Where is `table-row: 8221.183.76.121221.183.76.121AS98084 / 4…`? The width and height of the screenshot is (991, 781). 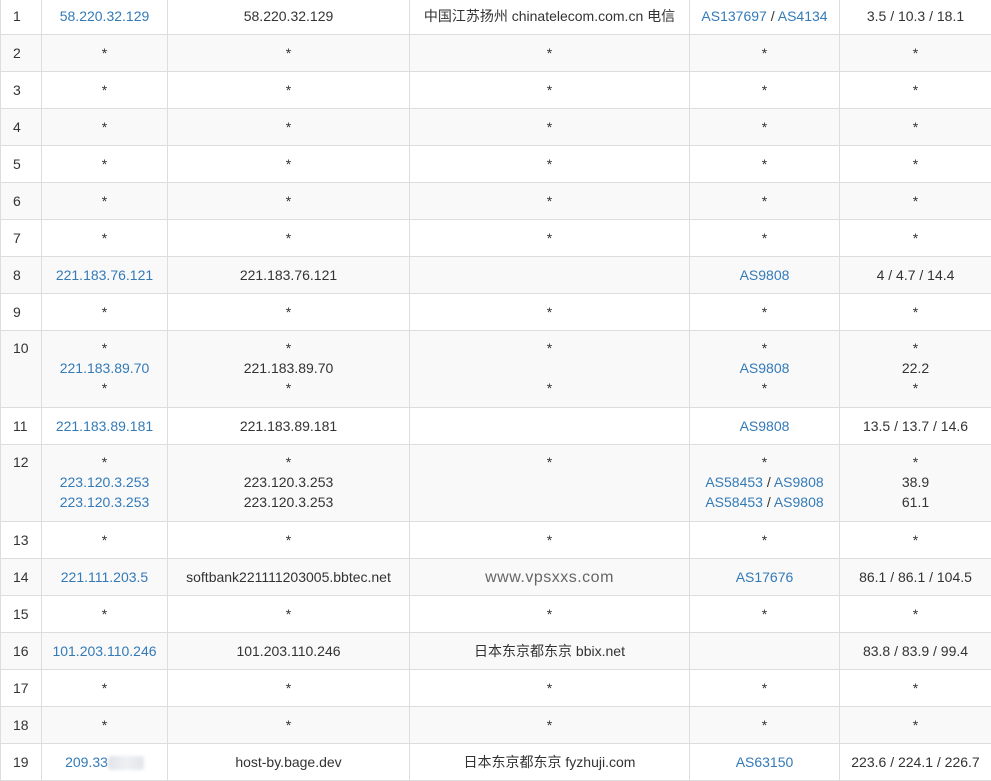
table-row: 8221.183.76.121221.183.76.121AS98084 / 4… is located at coordinates (496, 275).